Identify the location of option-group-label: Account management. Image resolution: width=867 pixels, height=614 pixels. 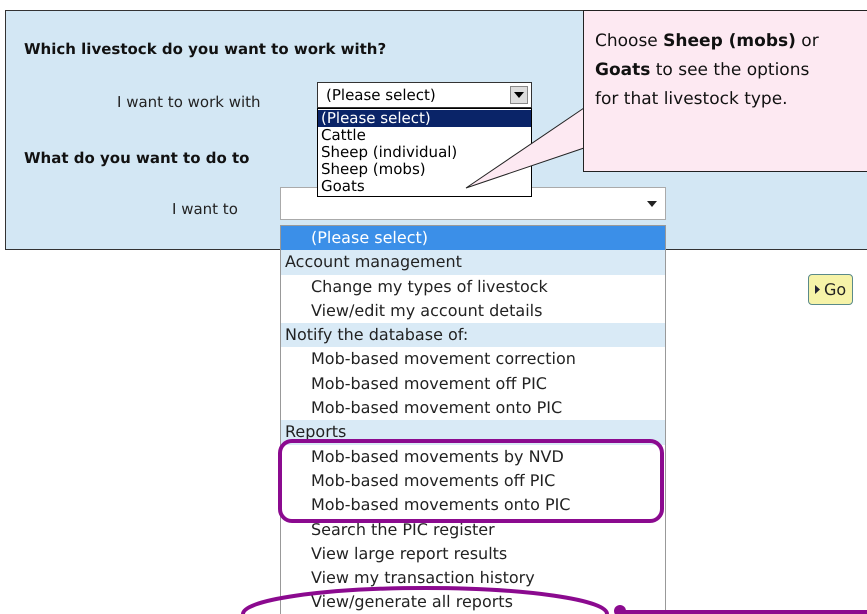
(473, 262).